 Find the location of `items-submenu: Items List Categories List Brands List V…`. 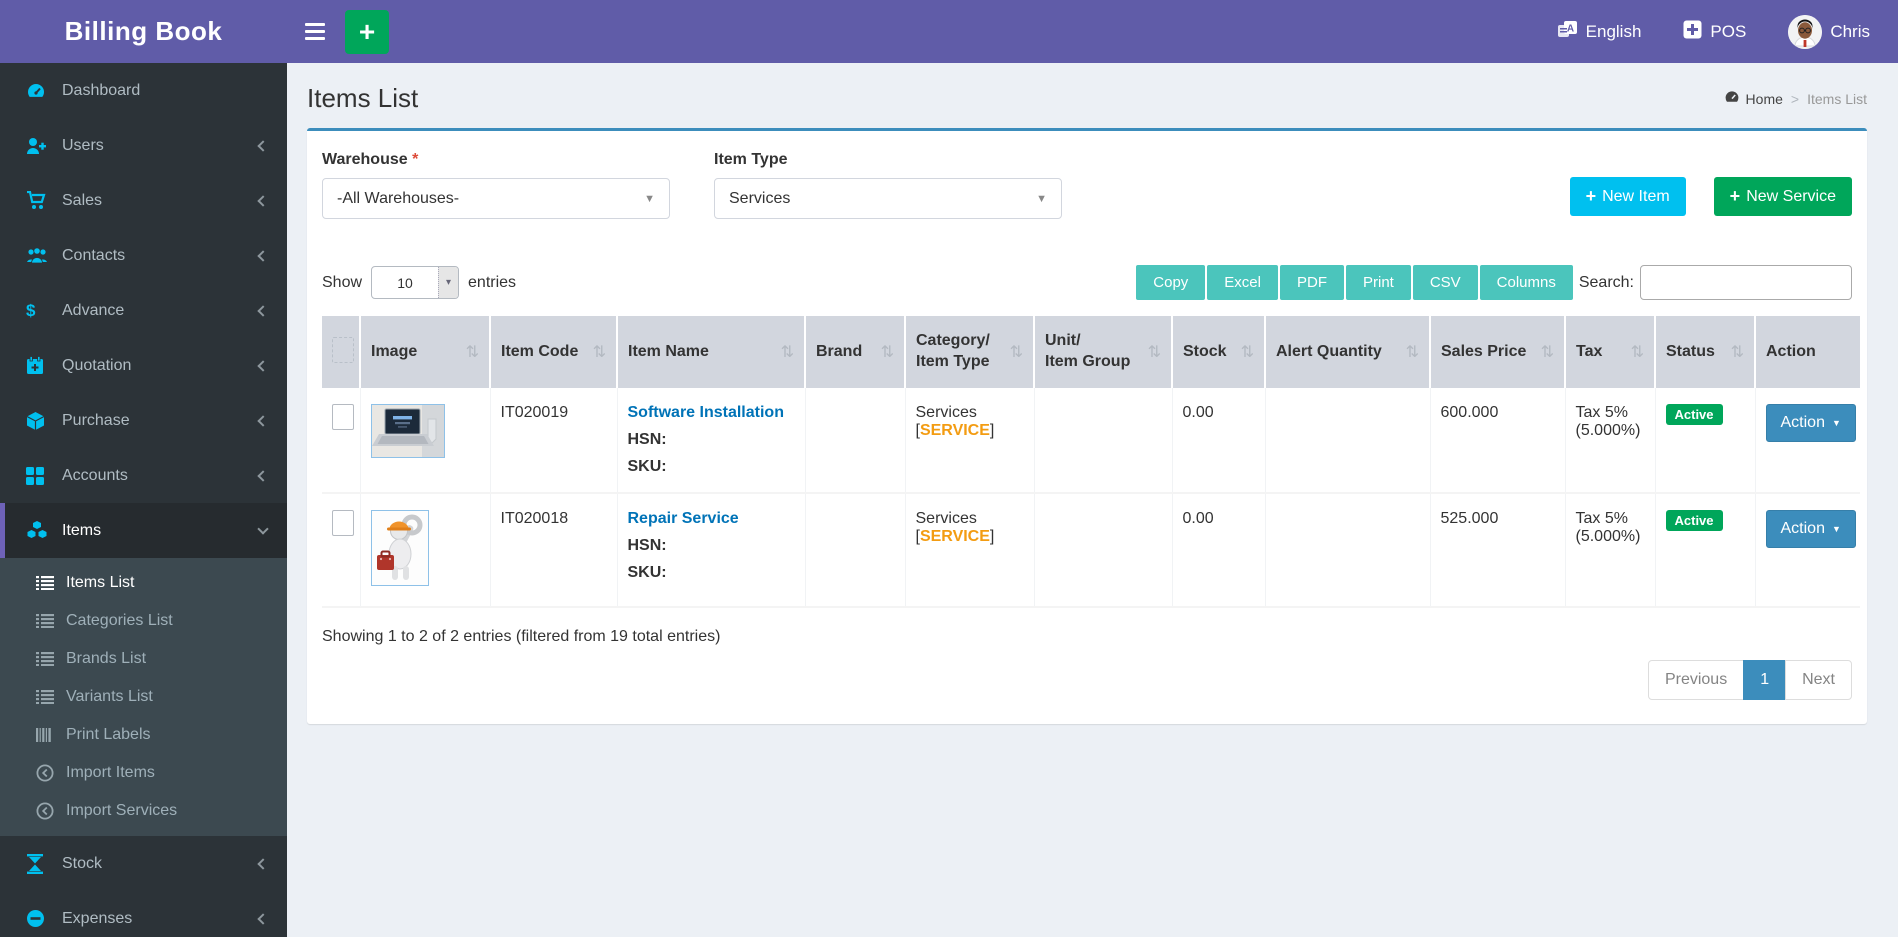

items-submenu: Items List Categories List Brands List V… is located at coordinates (143, 697).